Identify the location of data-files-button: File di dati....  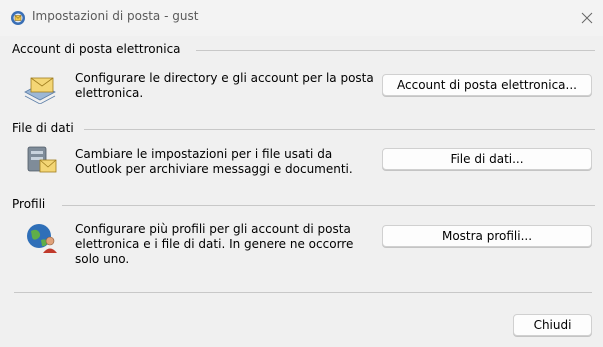
(487, 159).